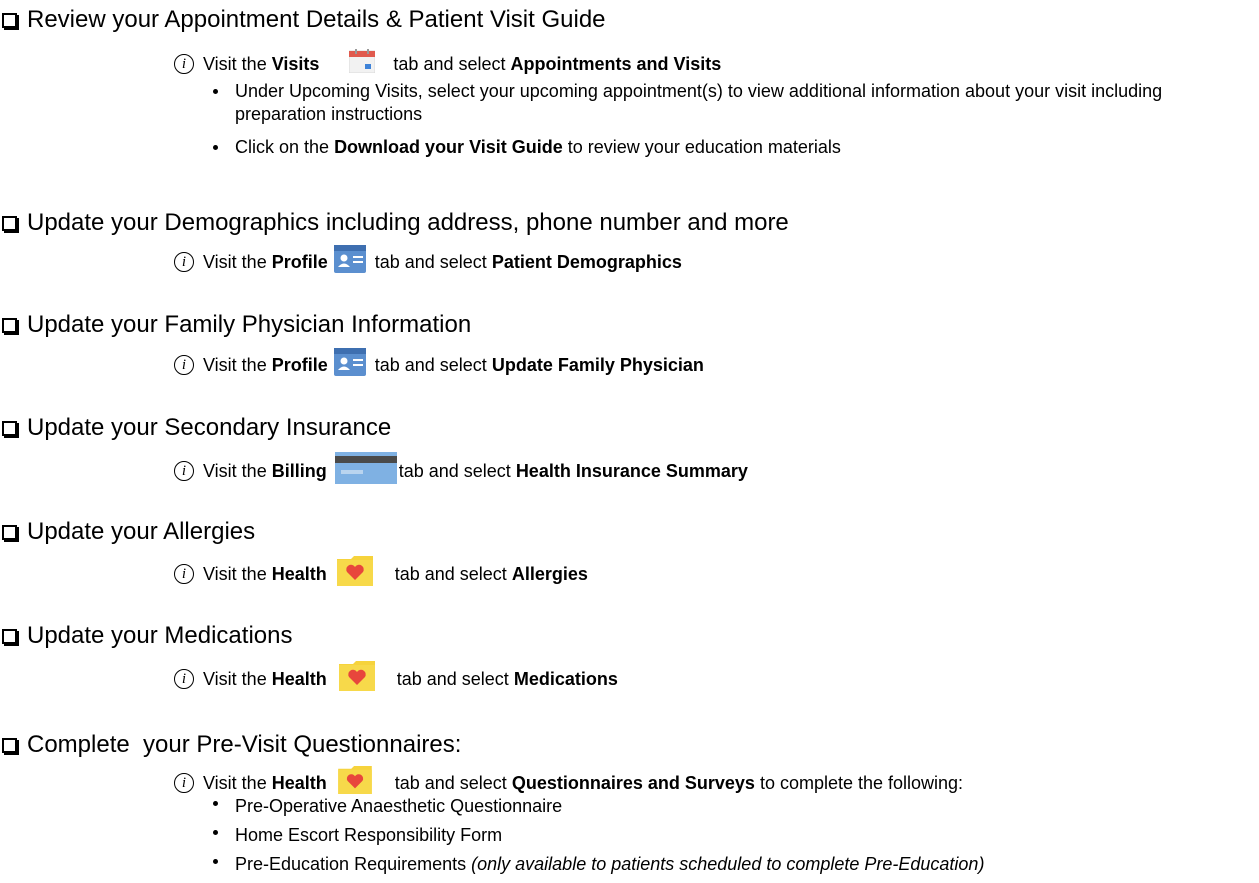 The image size is (1259, 883). I want to click on heading-text: Update your Family Physician Information, so click(249, 324).